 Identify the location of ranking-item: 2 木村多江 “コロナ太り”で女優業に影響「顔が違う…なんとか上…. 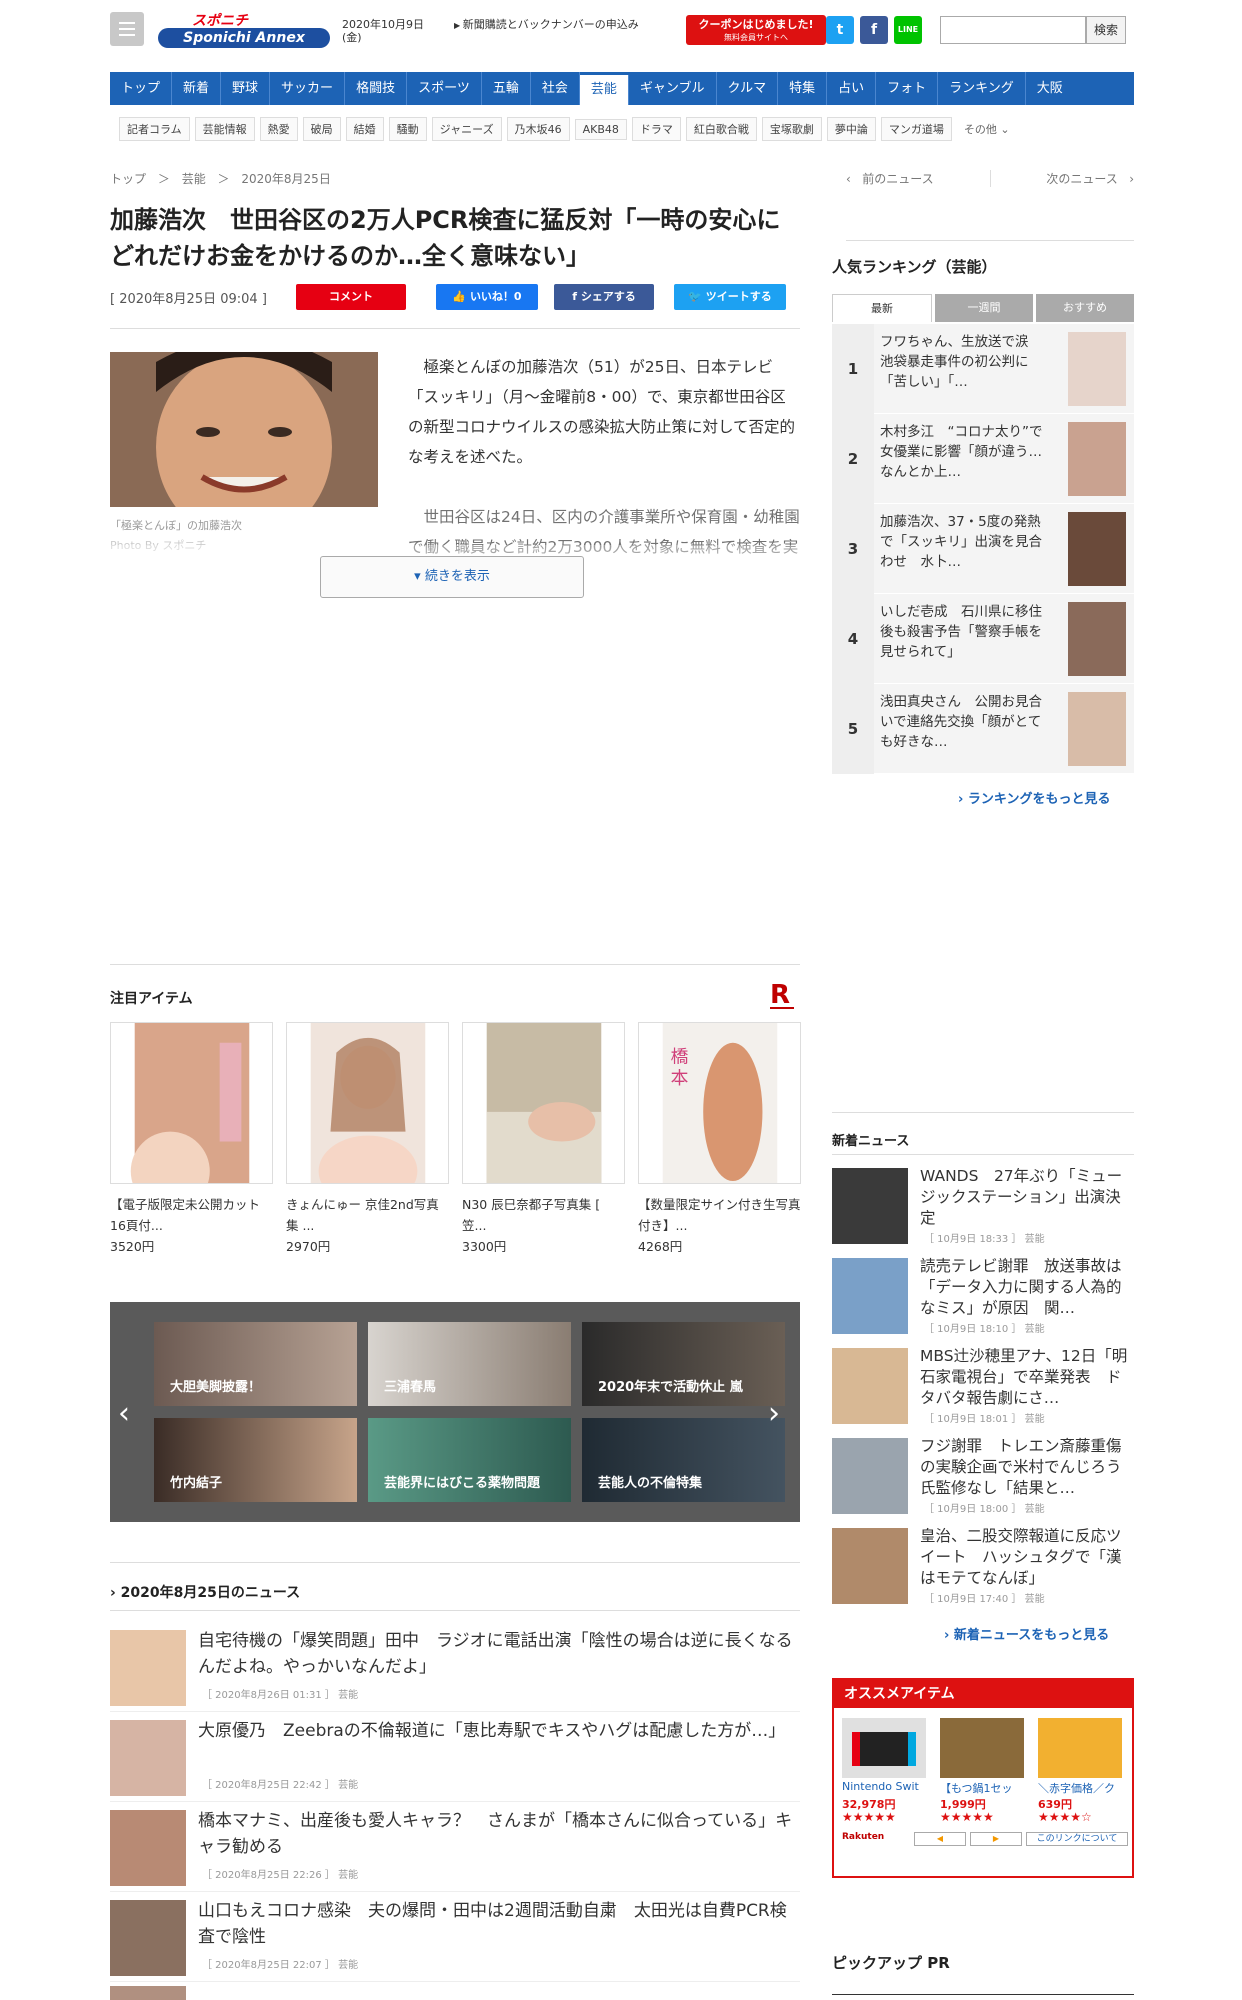
(983, 459).